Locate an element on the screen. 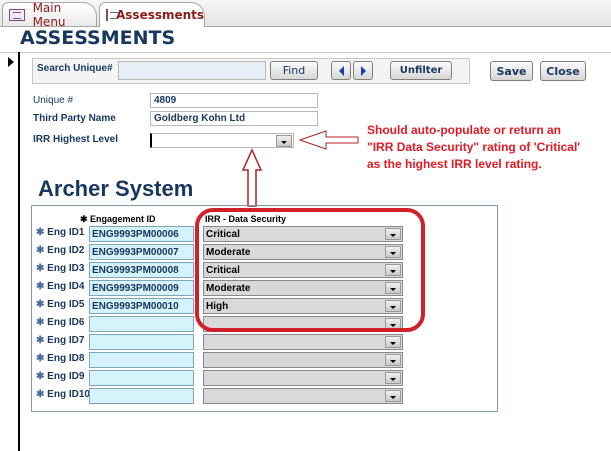 The height and width of the screenshot is (451, 611). row-label: ✱ Eng ID8 is located at coordinates (60, 358).